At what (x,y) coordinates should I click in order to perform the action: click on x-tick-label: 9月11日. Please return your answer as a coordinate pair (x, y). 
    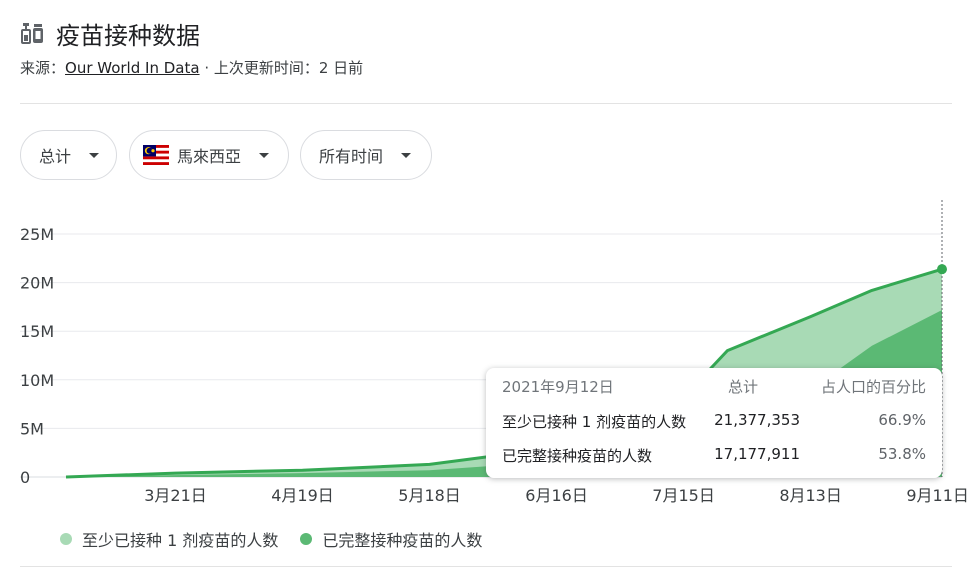
    Looking at the image, I should click on (937, 495).